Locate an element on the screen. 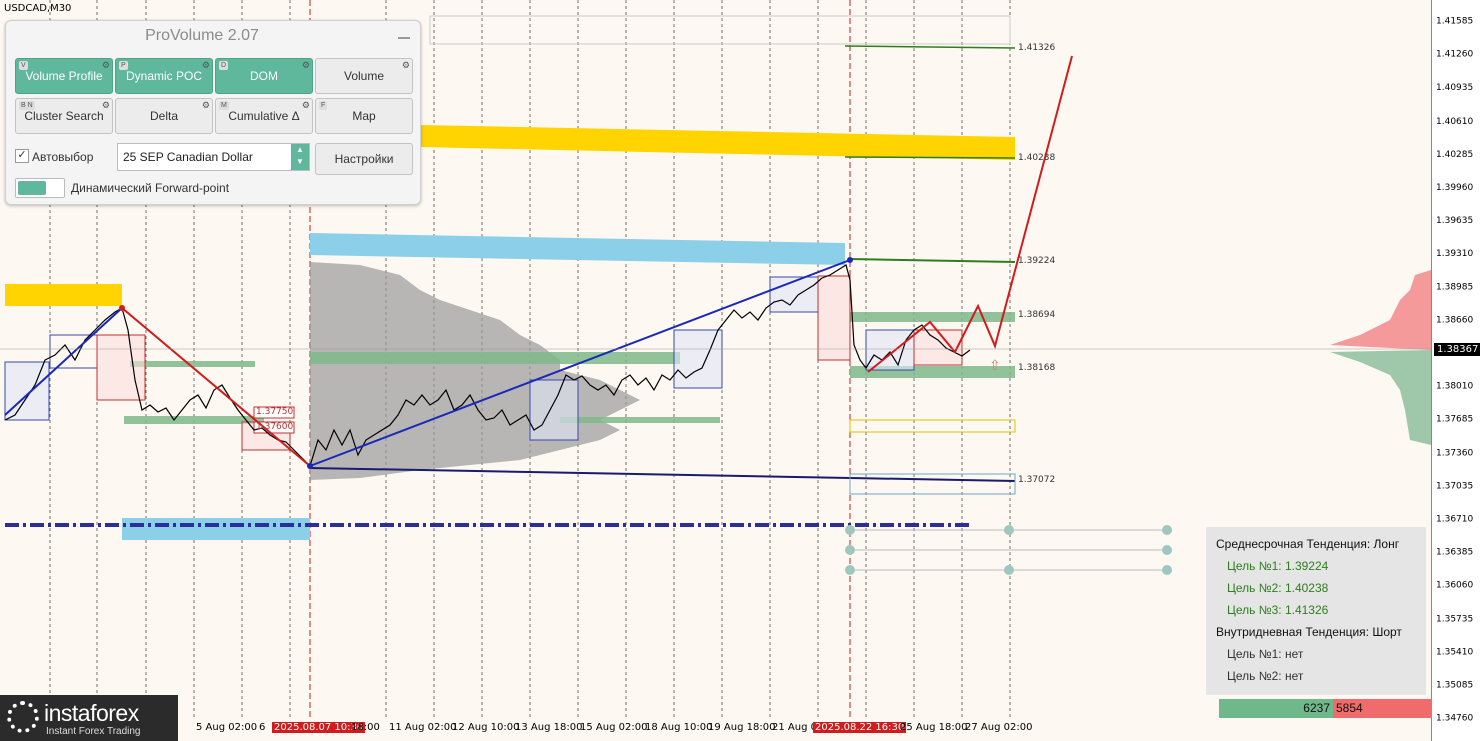  price-tick: 1.40610 is located at coordinates (1455, 121).